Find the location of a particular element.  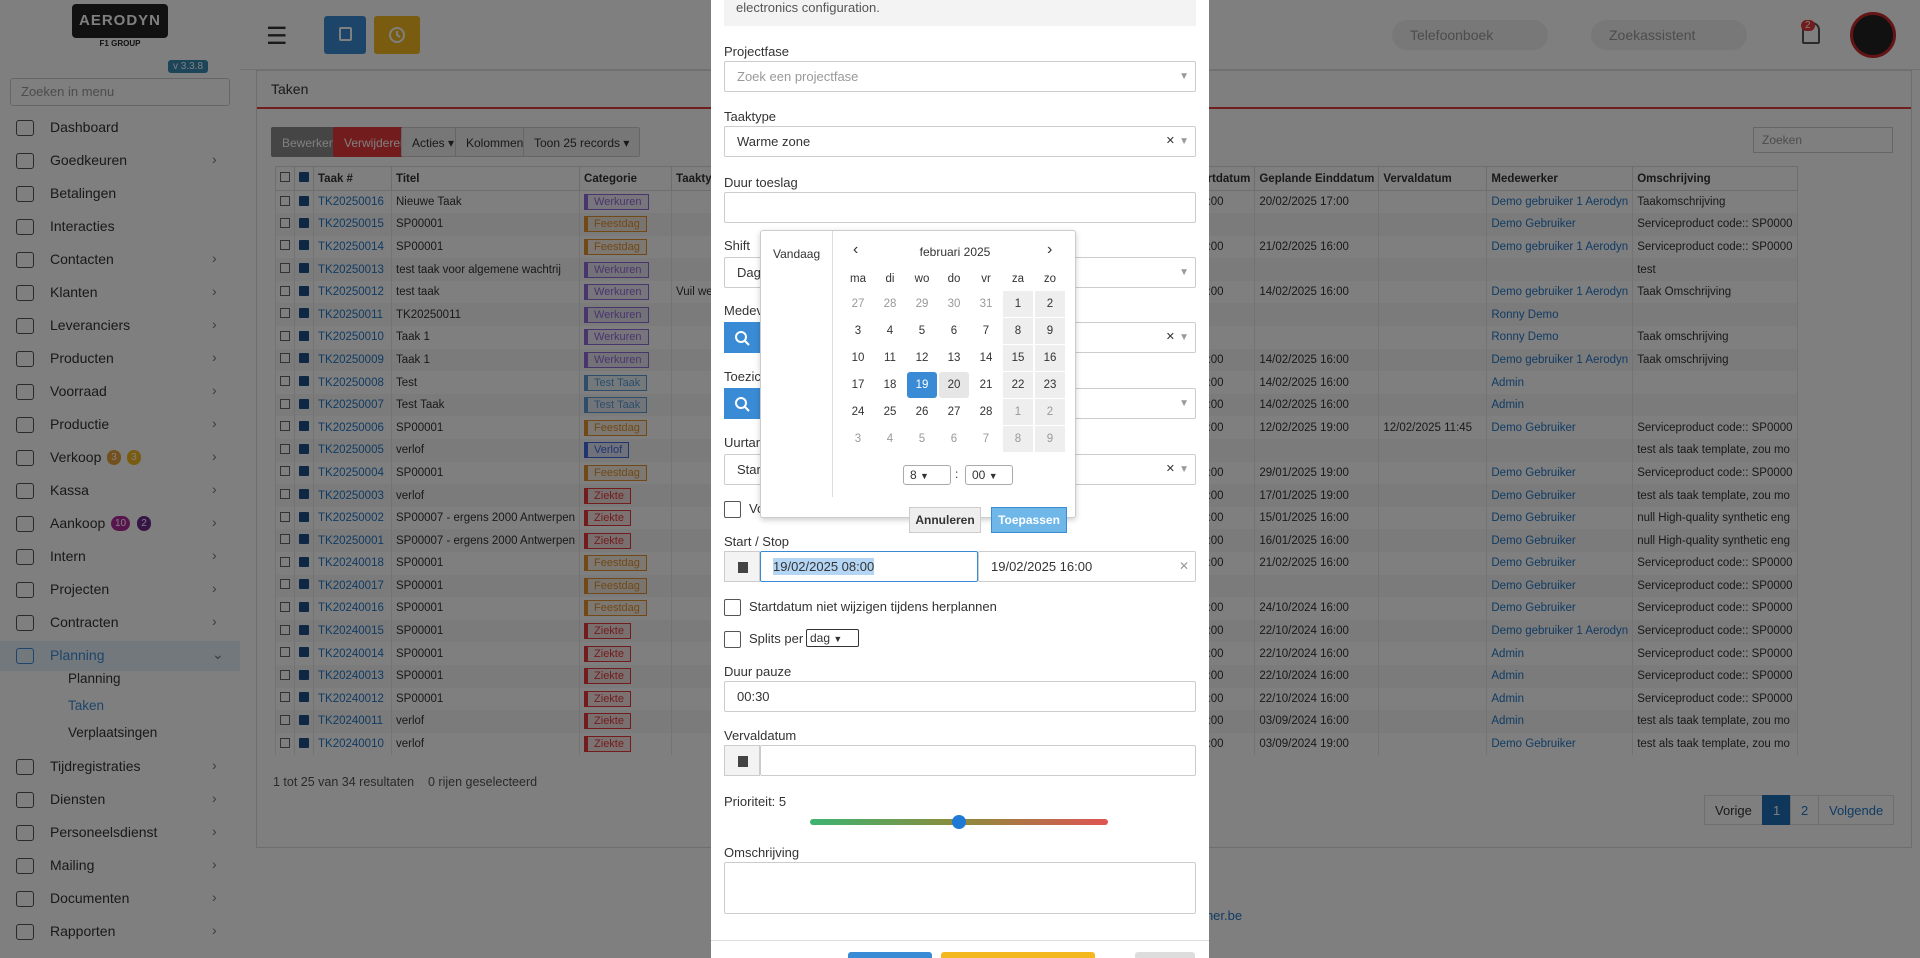

pause-input: 00:30 is located at coordinates (960, 696).